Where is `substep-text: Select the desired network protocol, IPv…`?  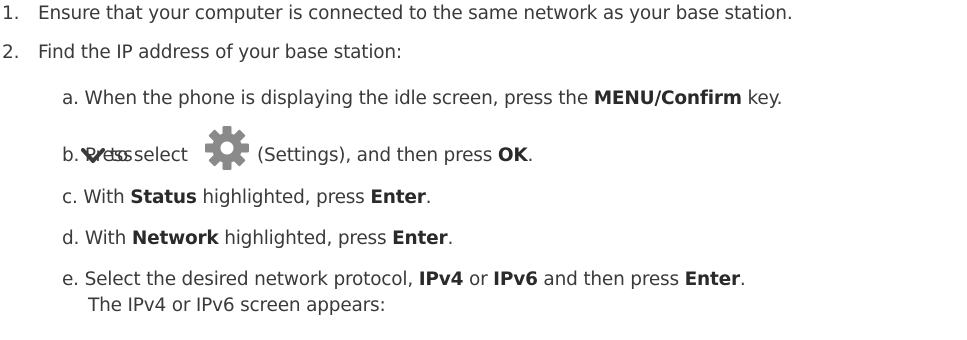 substep-text: Select the desired network protocol, IPv… is located at coordinates (415, 279).